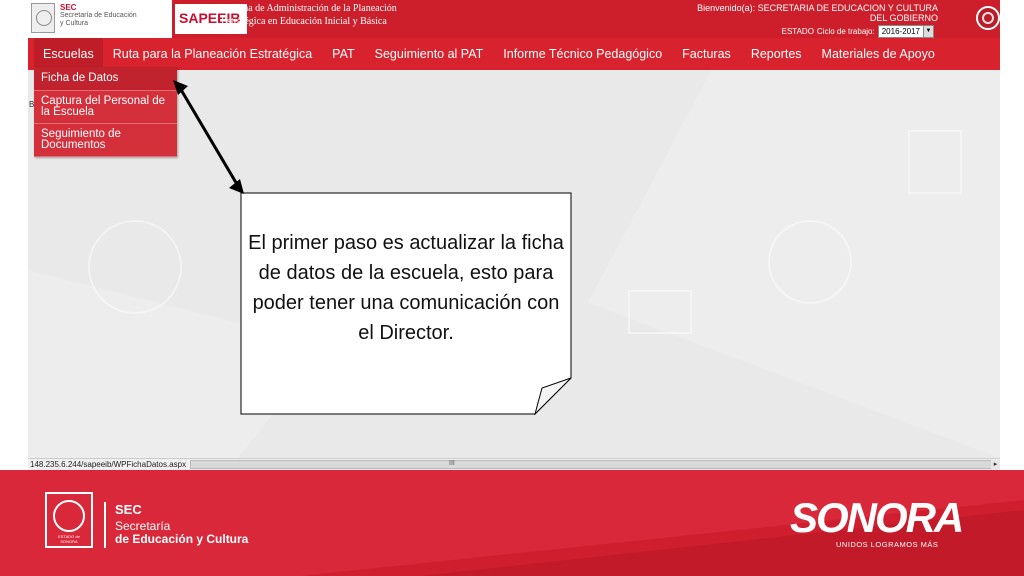 This screenshot has height=576, width=1024. Describe the element at coordinates (452, 463) in the screenshot. I see `scroll-grip-icon: III` at that location.